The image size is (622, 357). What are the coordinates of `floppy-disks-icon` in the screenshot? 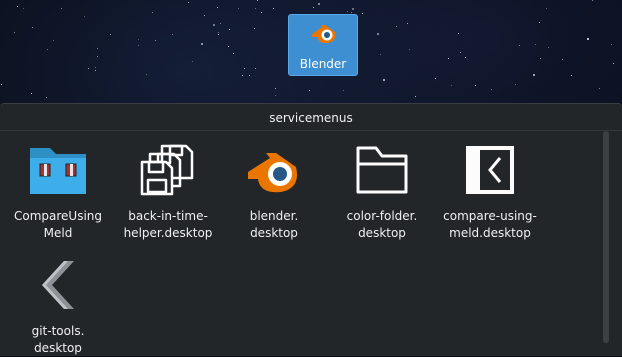 It's located at (167, 170).